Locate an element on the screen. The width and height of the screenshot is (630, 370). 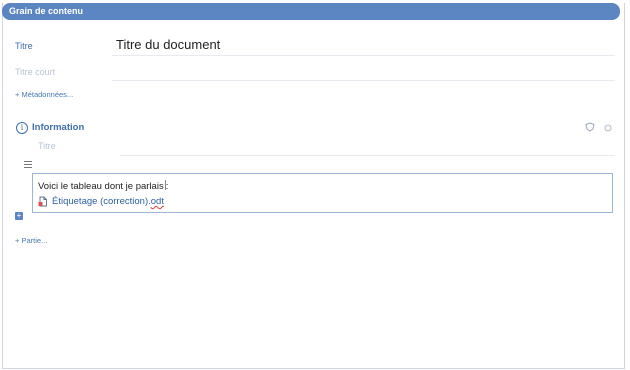
content-header: Grain de contenu is located at coordinates (311, 11).